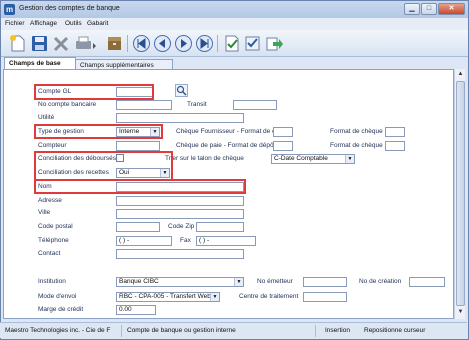  What do you see at coordinates (50, 200) in the screenshot?
I see `adresse-label: Adresse` at bounding box center [50, 200].